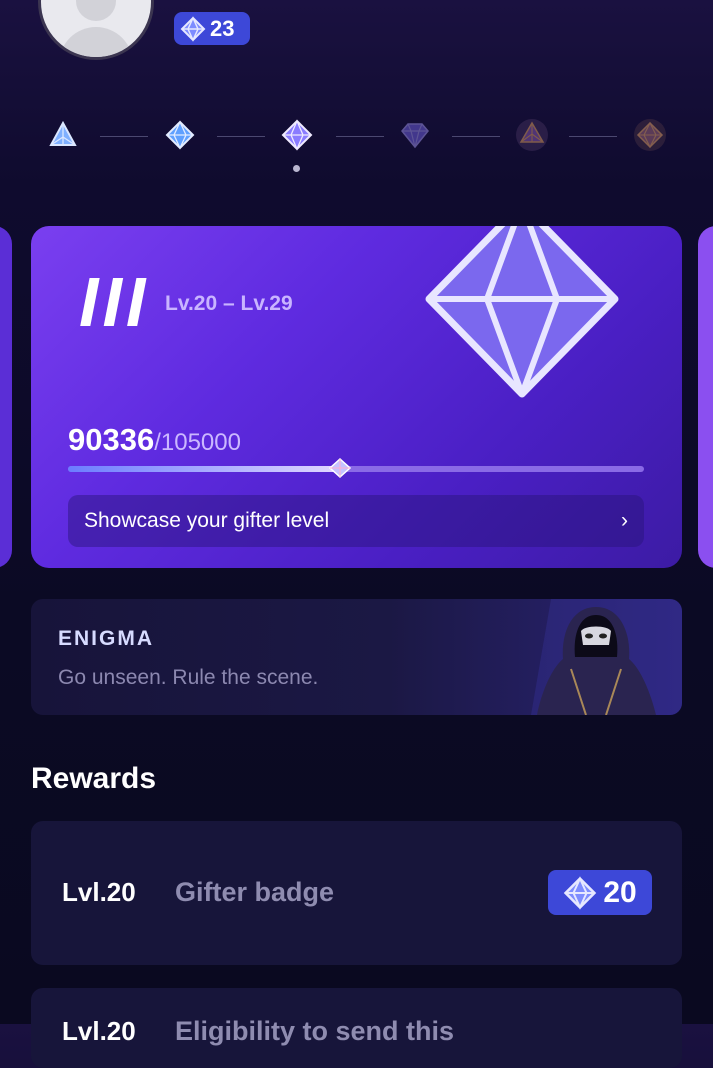 This screenshot has width=713, height=1068. Describe the element at coordinates (356, 521) in the screenshot. I see `showcase-gifter-level-button: Showcase your gifter level ›` at that location.